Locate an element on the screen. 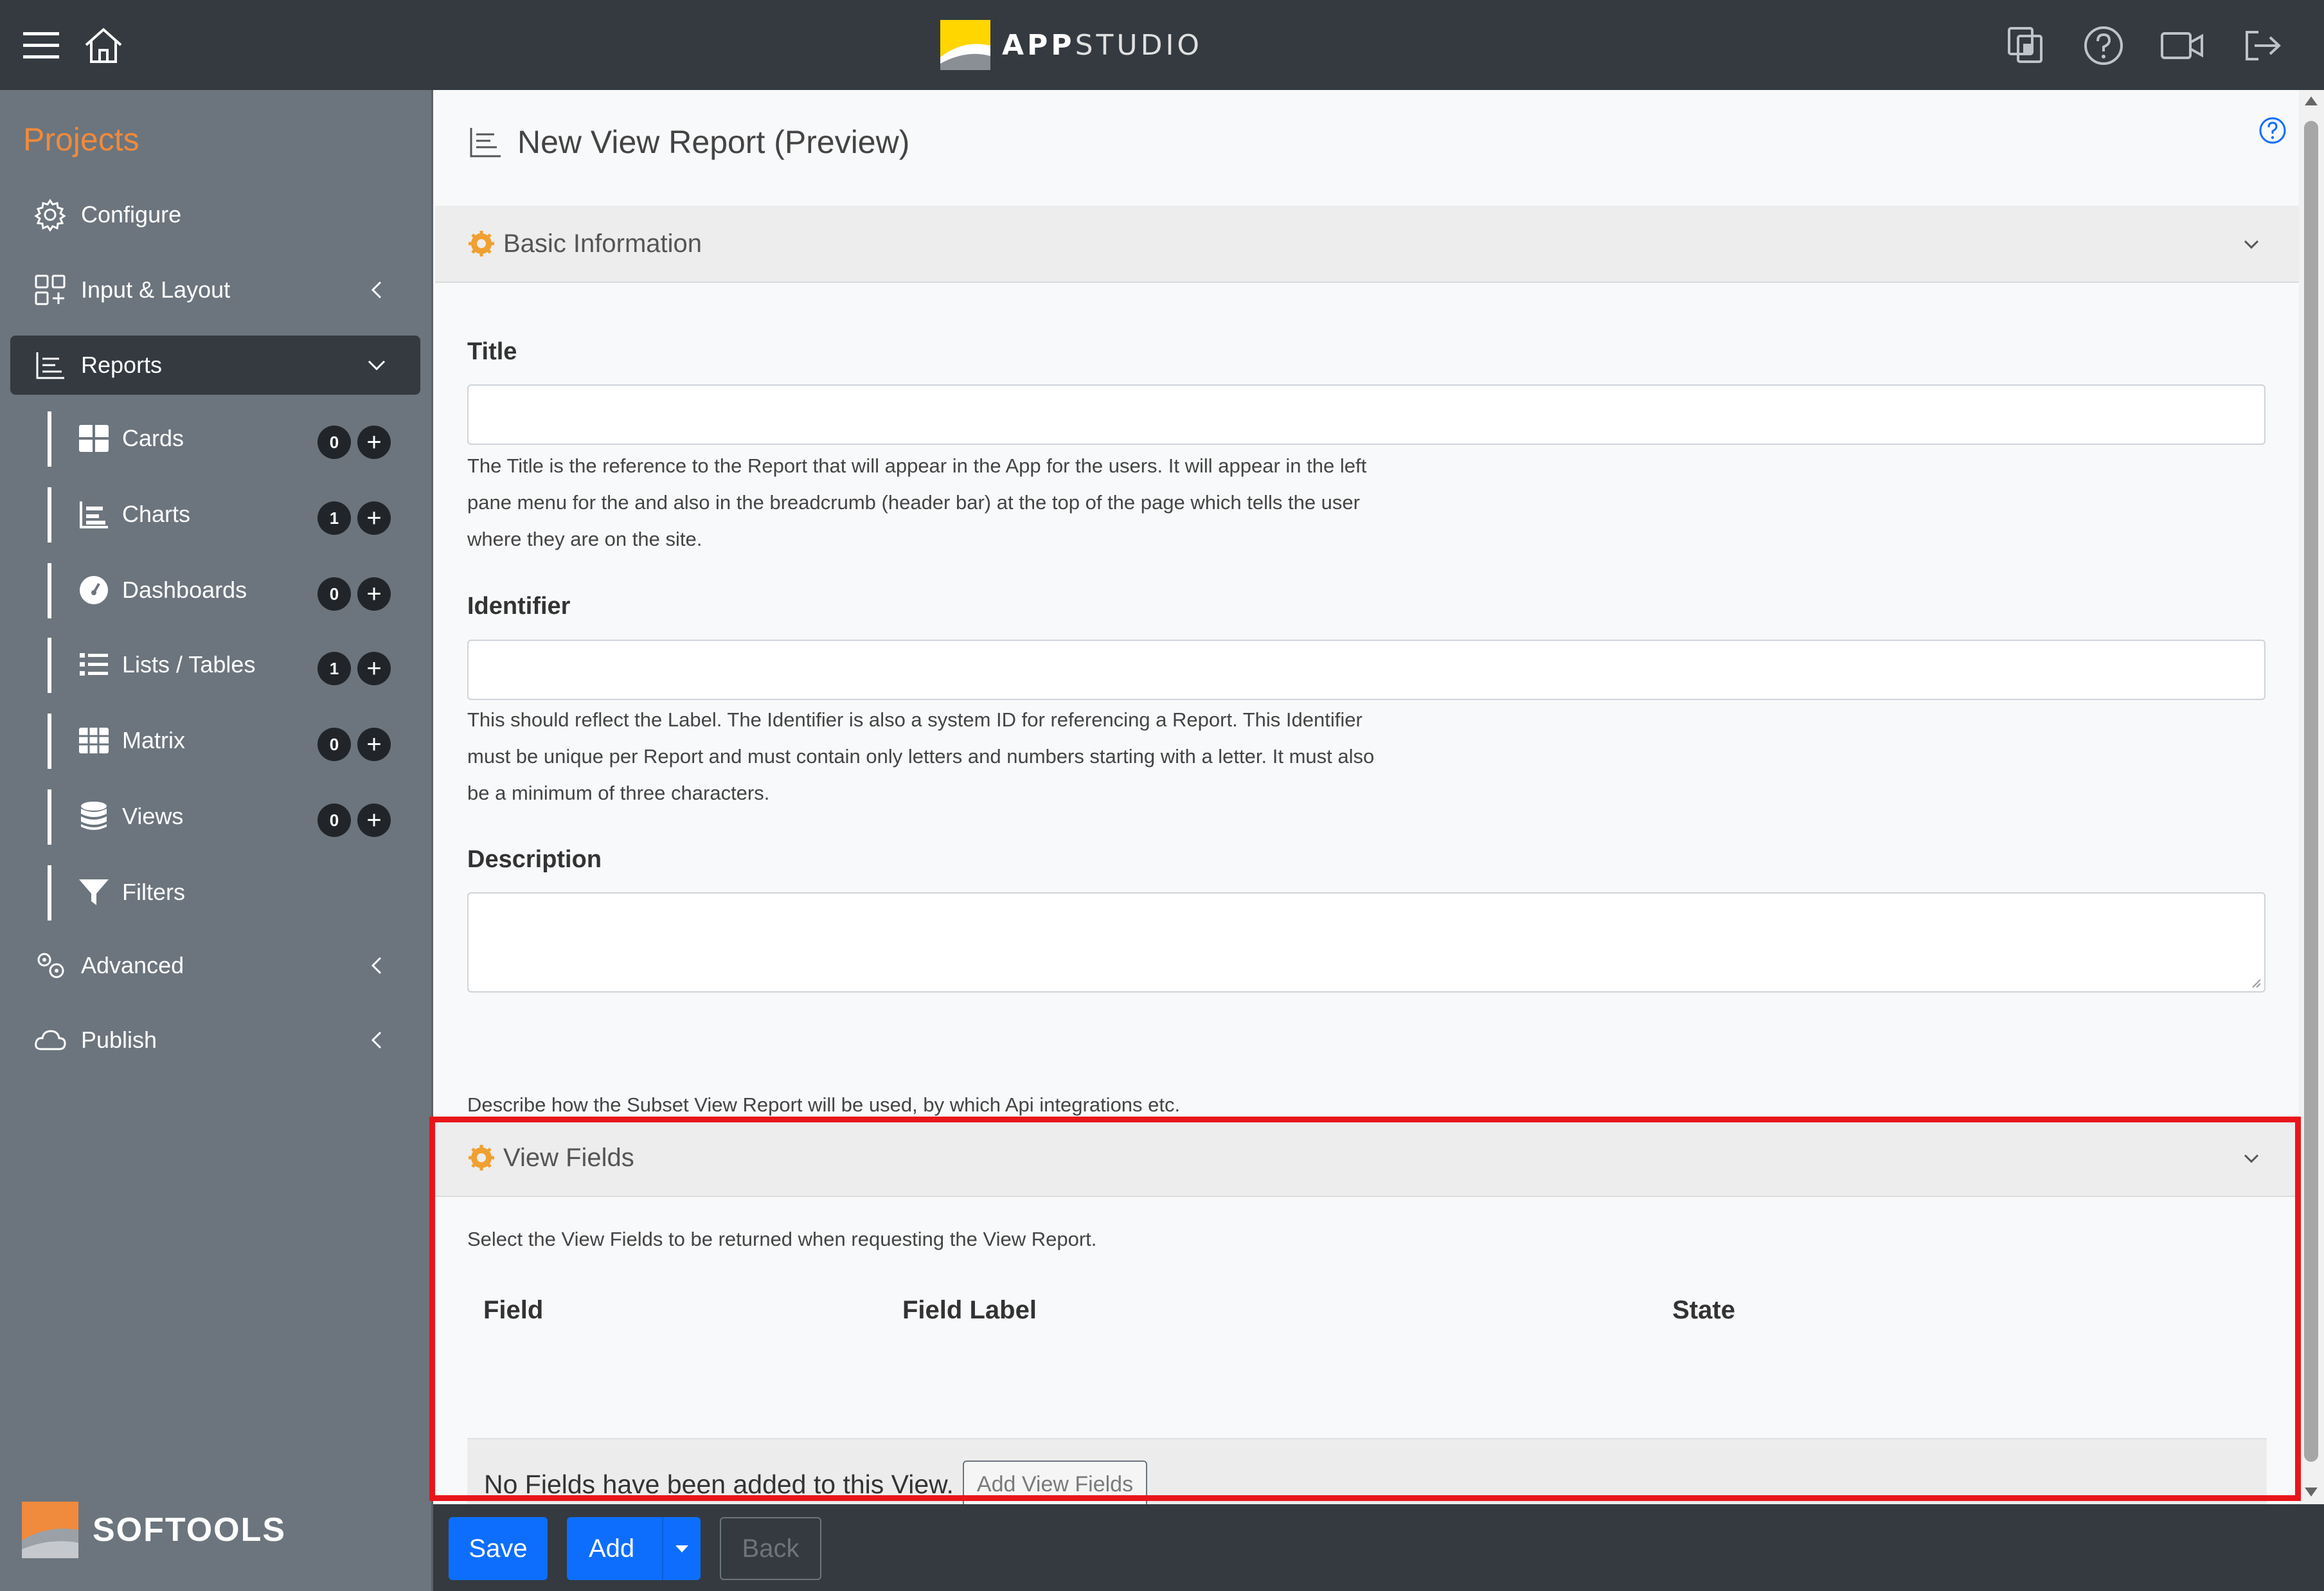  page-title: New View Report (Preview) is located at coordinates (688, 142).